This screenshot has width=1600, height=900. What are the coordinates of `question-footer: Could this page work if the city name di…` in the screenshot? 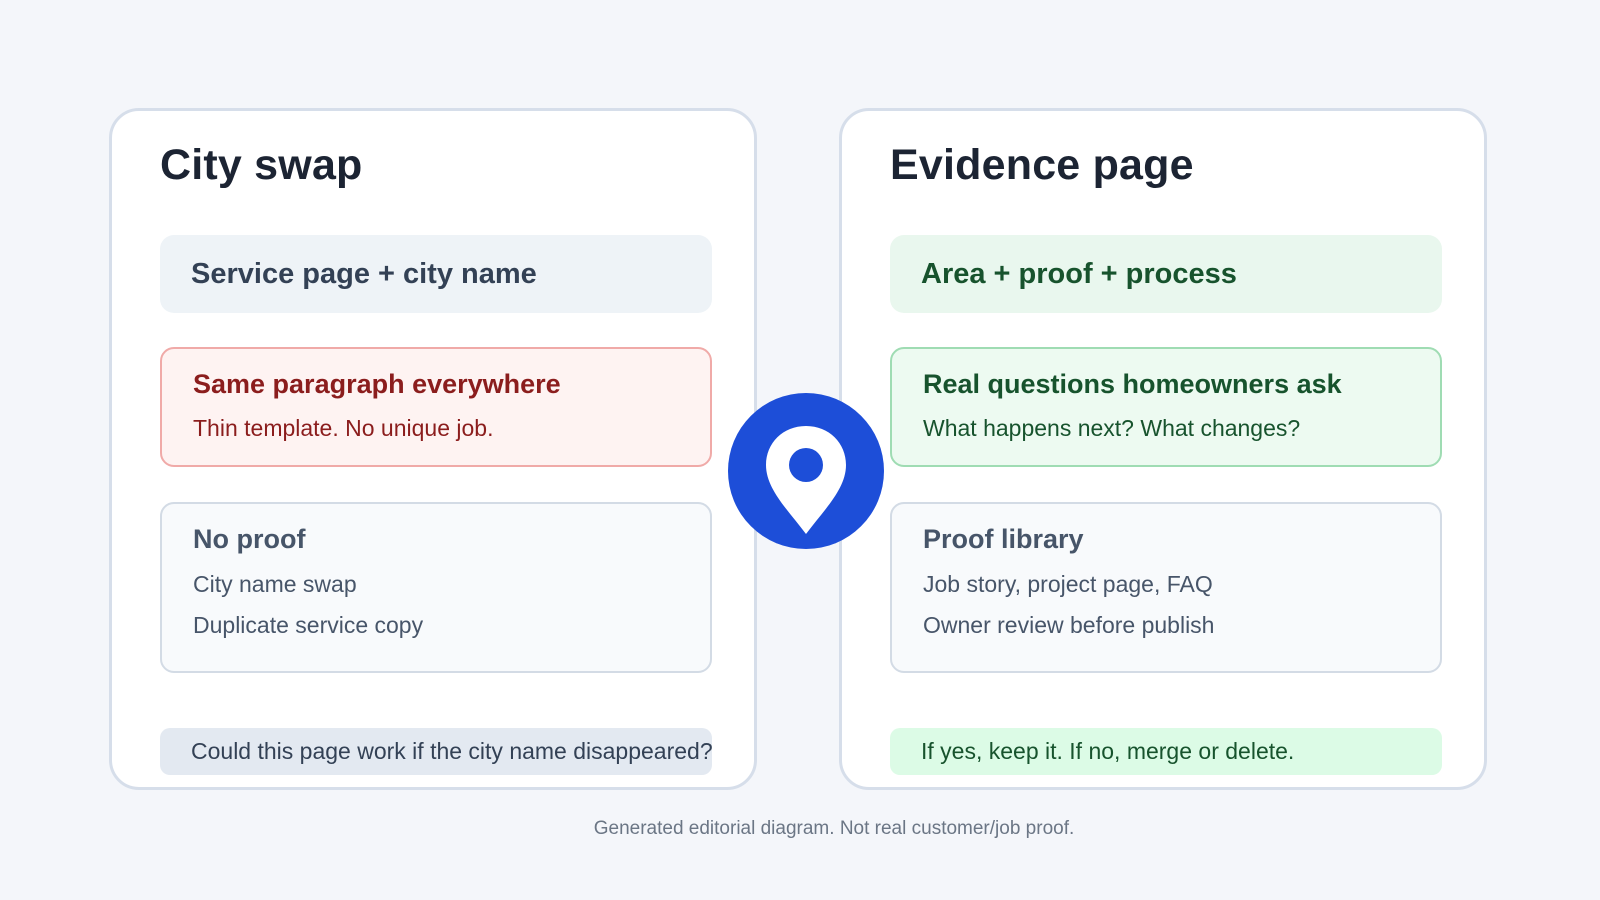 It's located at (436, 751).